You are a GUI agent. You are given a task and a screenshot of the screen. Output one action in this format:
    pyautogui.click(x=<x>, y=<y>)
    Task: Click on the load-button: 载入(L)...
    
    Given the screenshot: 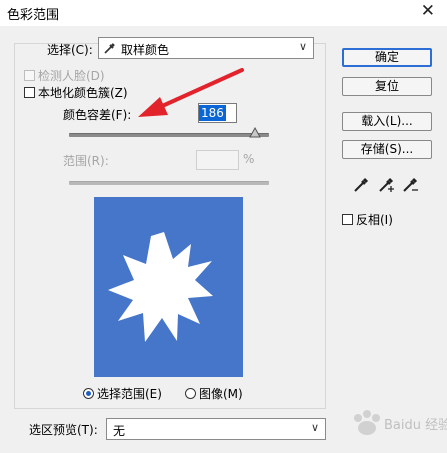 What is the action you would take?
    pyautogui.click(x=387, y=121)
    